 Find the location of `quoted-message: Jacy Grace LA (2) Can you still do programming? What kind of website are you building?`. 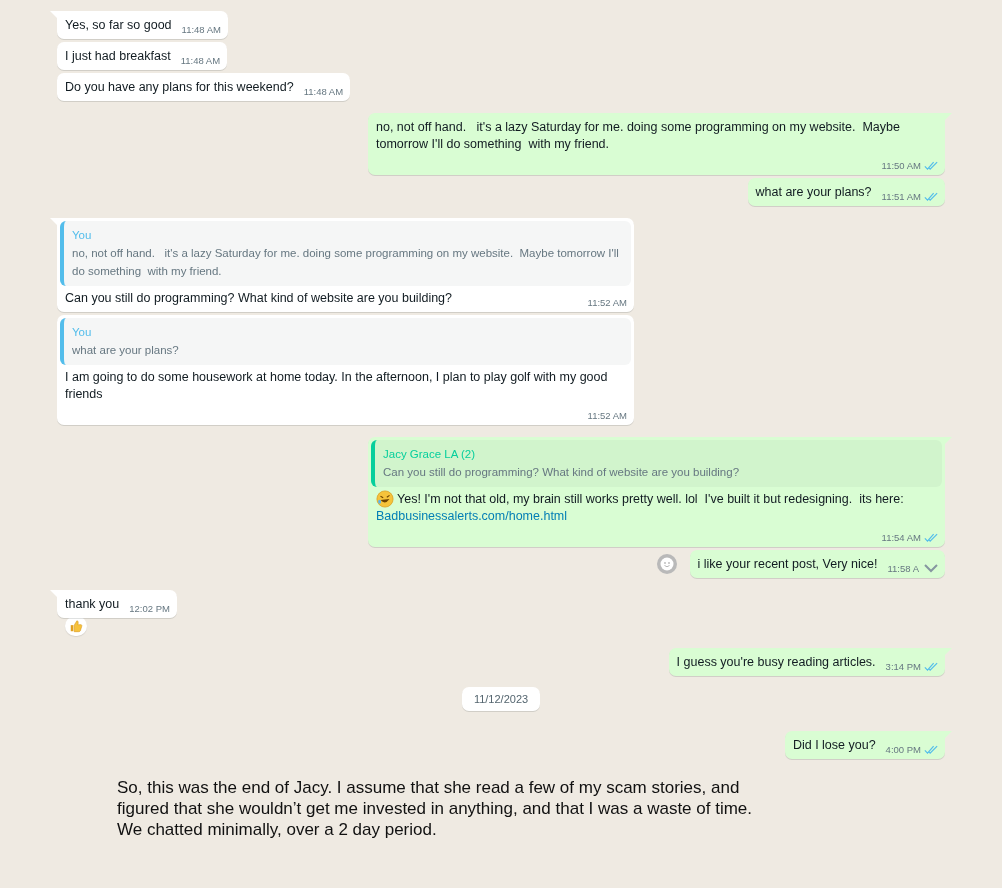

quoted-message: Jacy Grace LA (2) Can you still do programming? What kind of website are you building? is located at coordinates (656, 463).